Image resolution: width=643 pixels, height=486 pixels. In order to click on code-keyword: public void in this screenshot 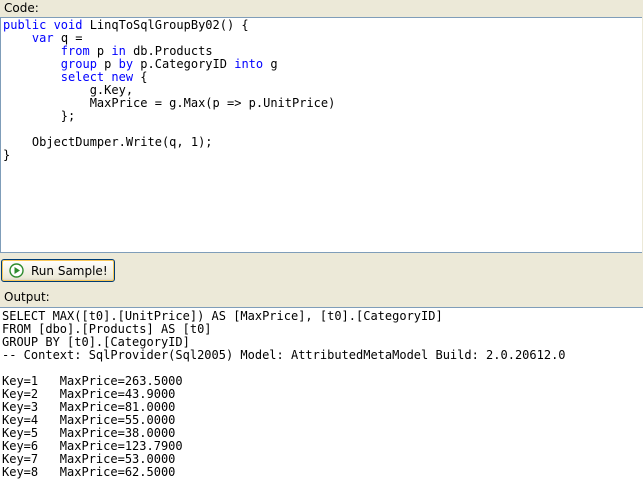, I will do `click(43, 25)`.